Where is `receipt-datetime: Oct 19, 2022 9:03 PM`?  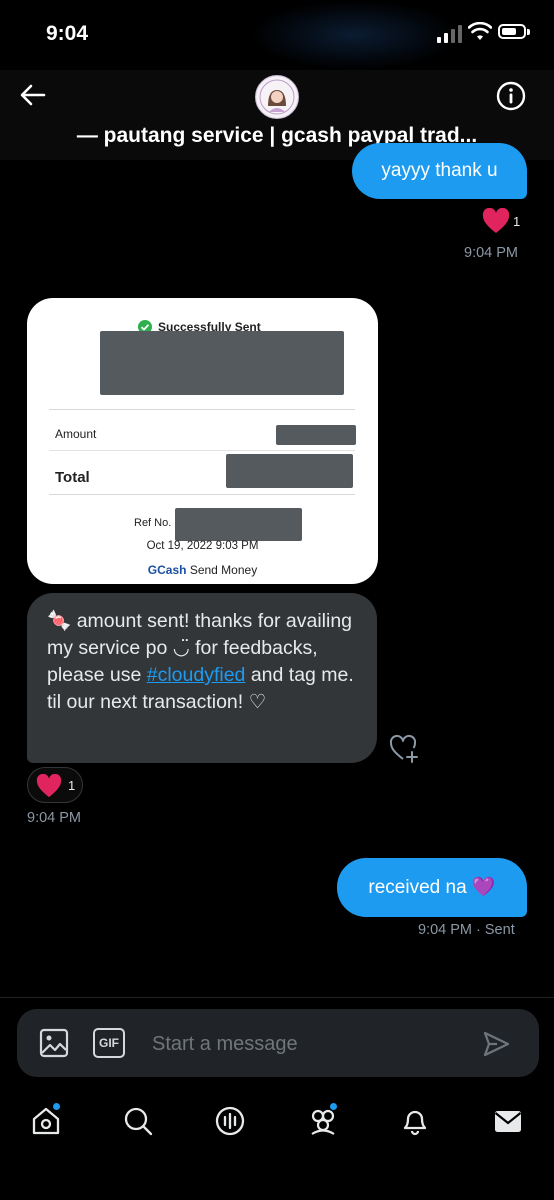 receipt-datetime: Oct 19, 2022 9:03 PM is located at coordinates (202, 546).